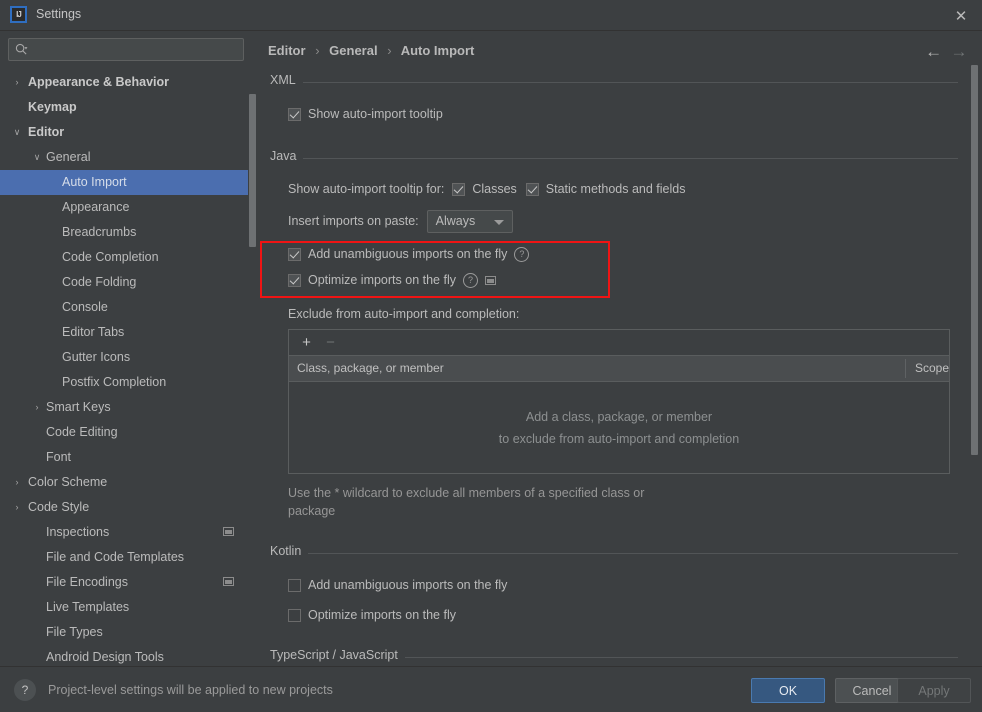 Image resolution: width=982 pixels, height=712 pixels. I want to click on sidebar-item-keymap: Keymap, so click(124, 107).